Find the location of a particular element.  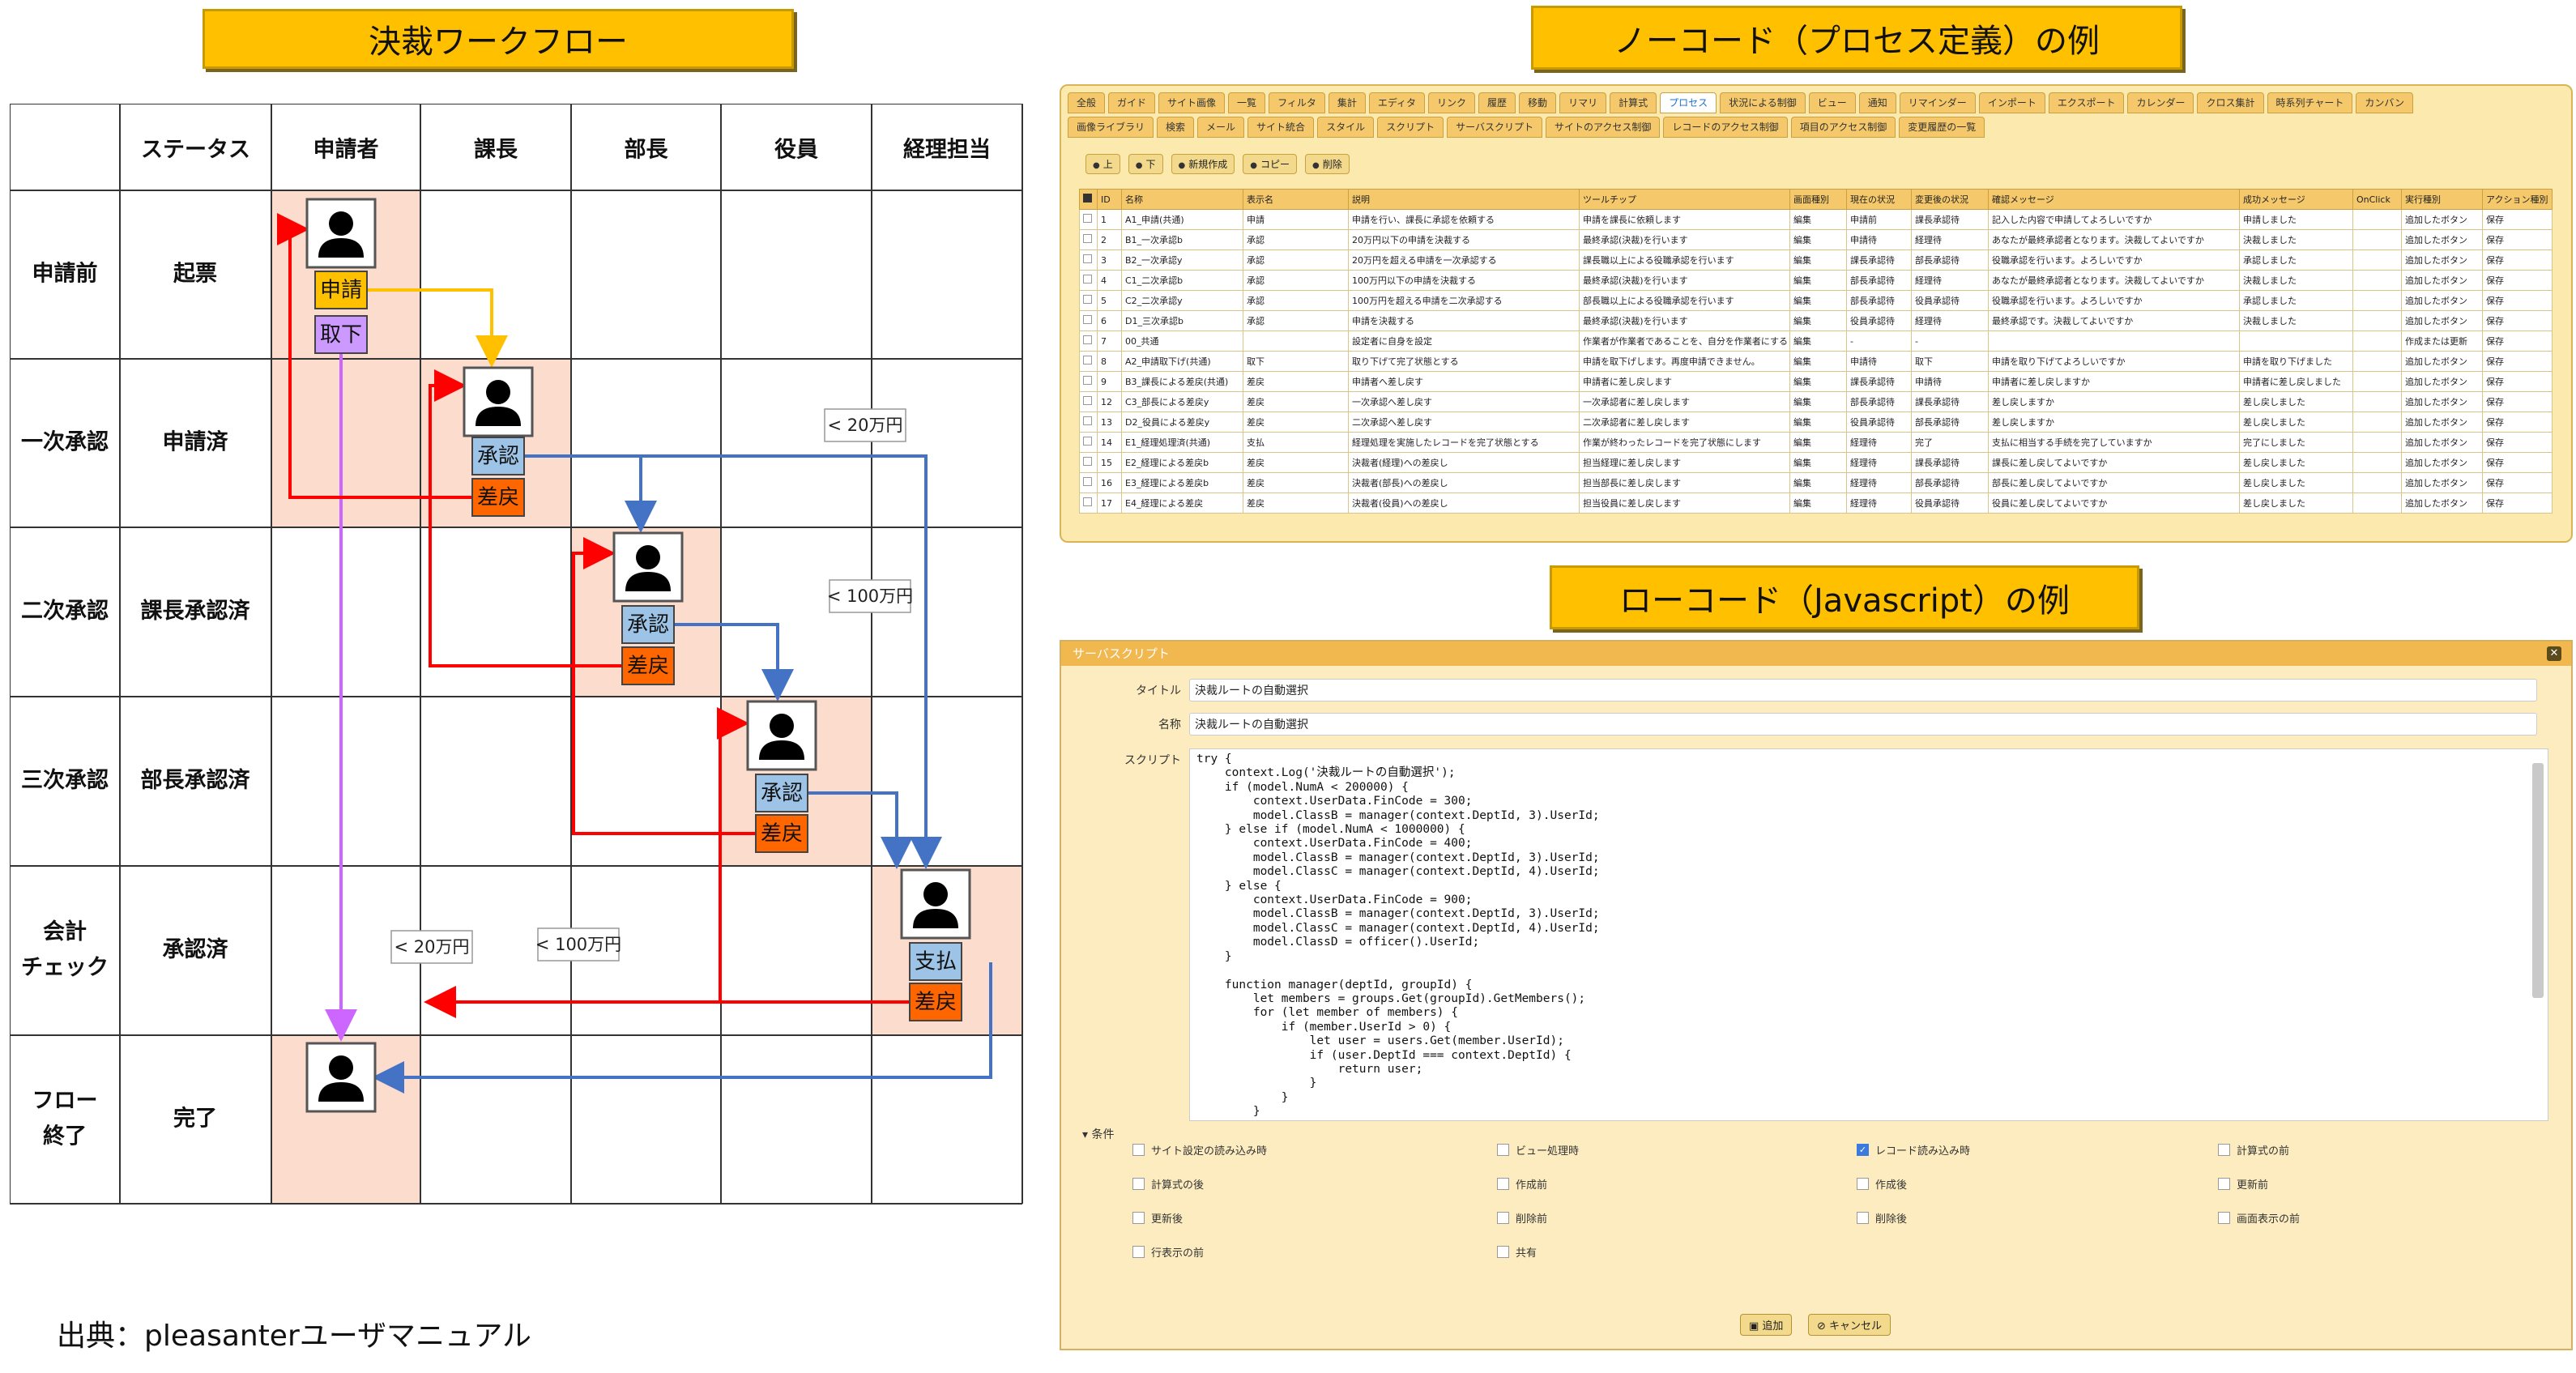

withdraw-button: 取下 is located at coordinates (341, 334).